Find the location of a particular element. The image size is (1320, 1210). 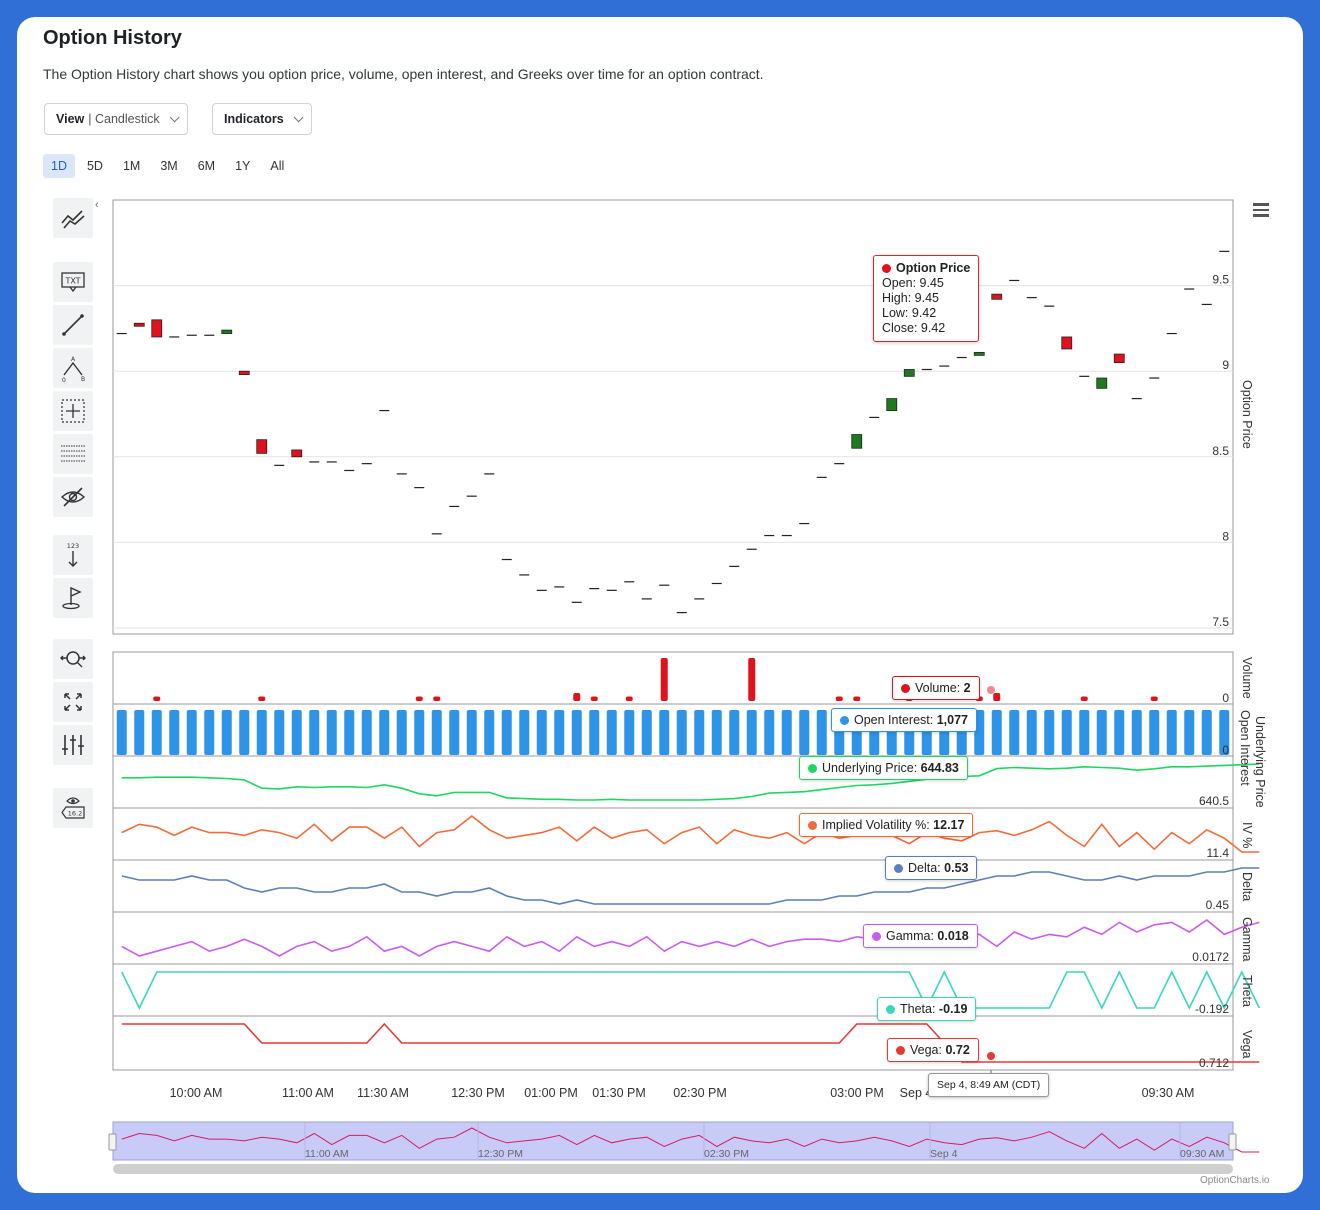

open-interest-tooltip: Open Interest: 1,077 is located at coordinates (904, 720).